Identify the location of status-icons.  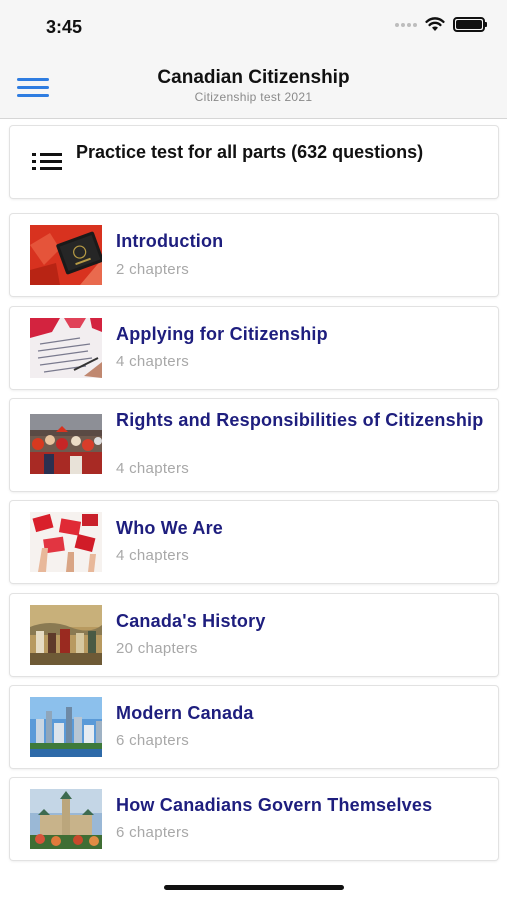
(441, 24).